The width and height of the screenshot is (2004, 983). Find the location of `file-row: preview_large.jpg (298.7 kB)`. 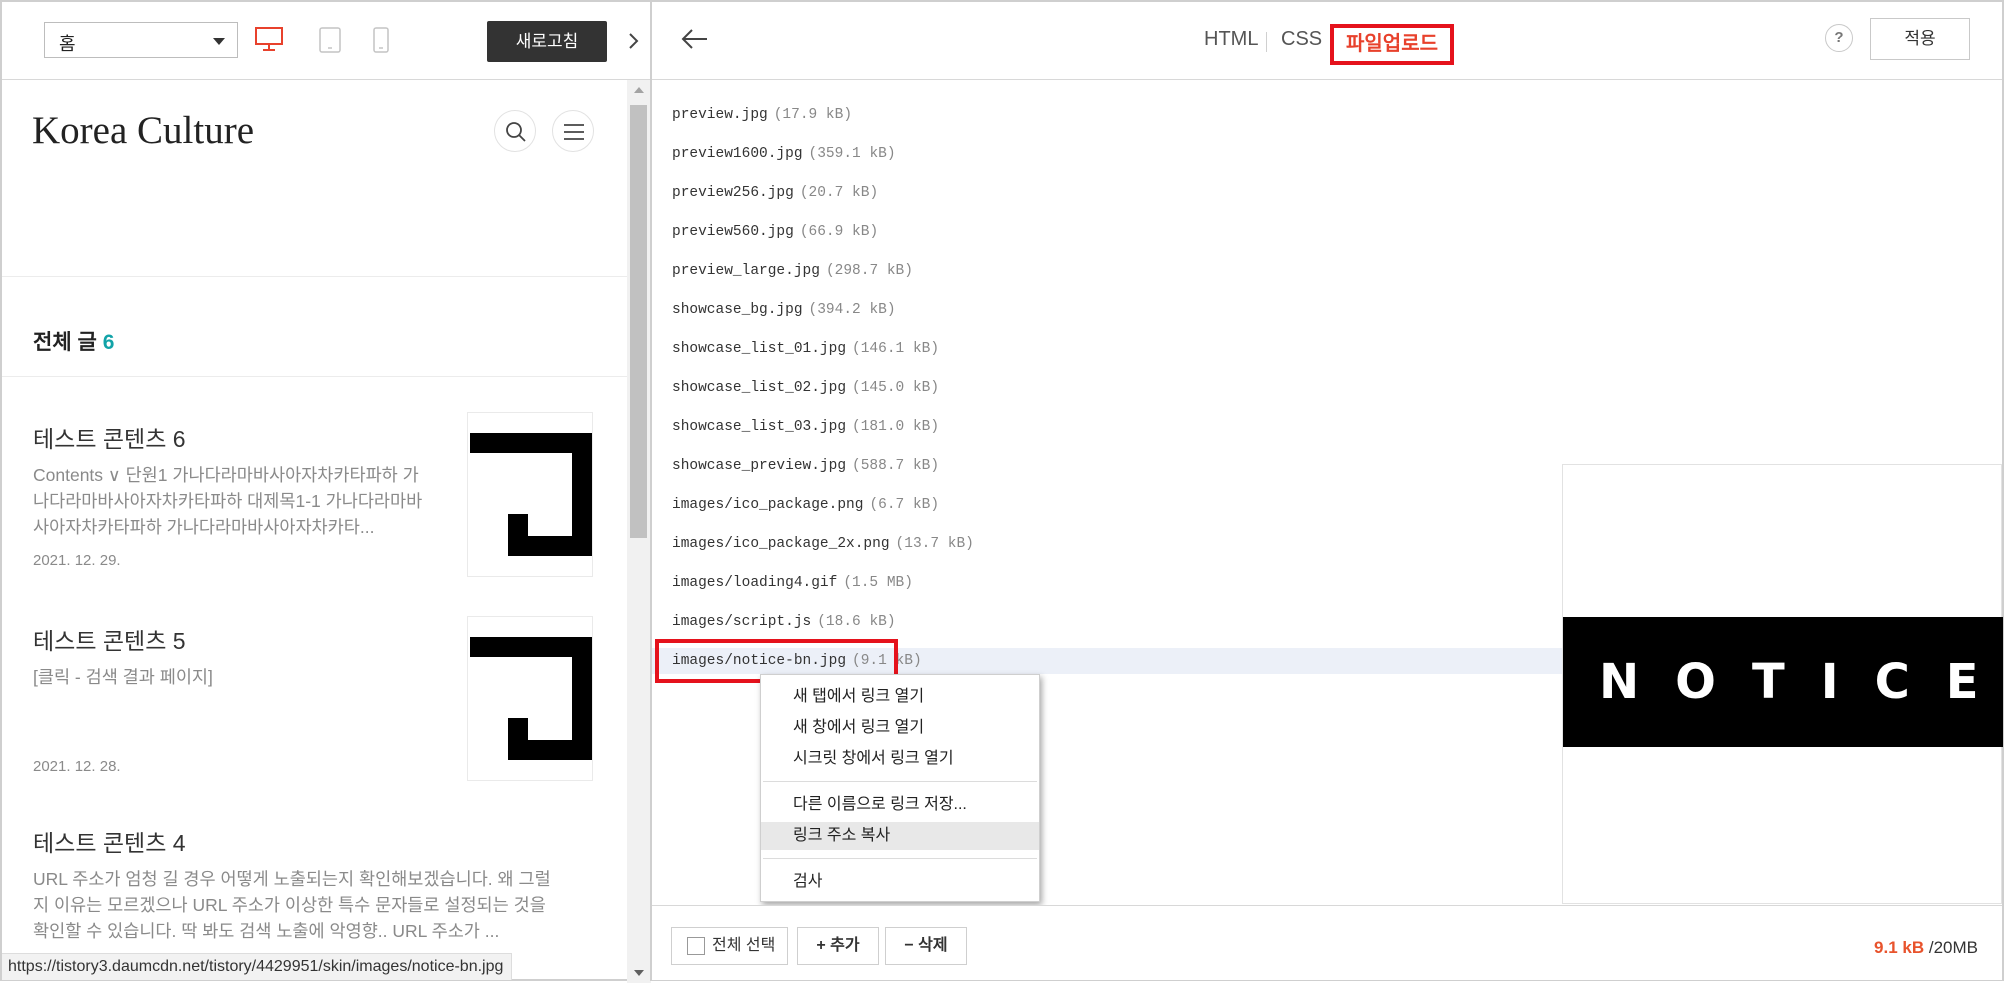

file-row: preview_large.jpg (298.7 kB) is located at coordinates (1107, 271).